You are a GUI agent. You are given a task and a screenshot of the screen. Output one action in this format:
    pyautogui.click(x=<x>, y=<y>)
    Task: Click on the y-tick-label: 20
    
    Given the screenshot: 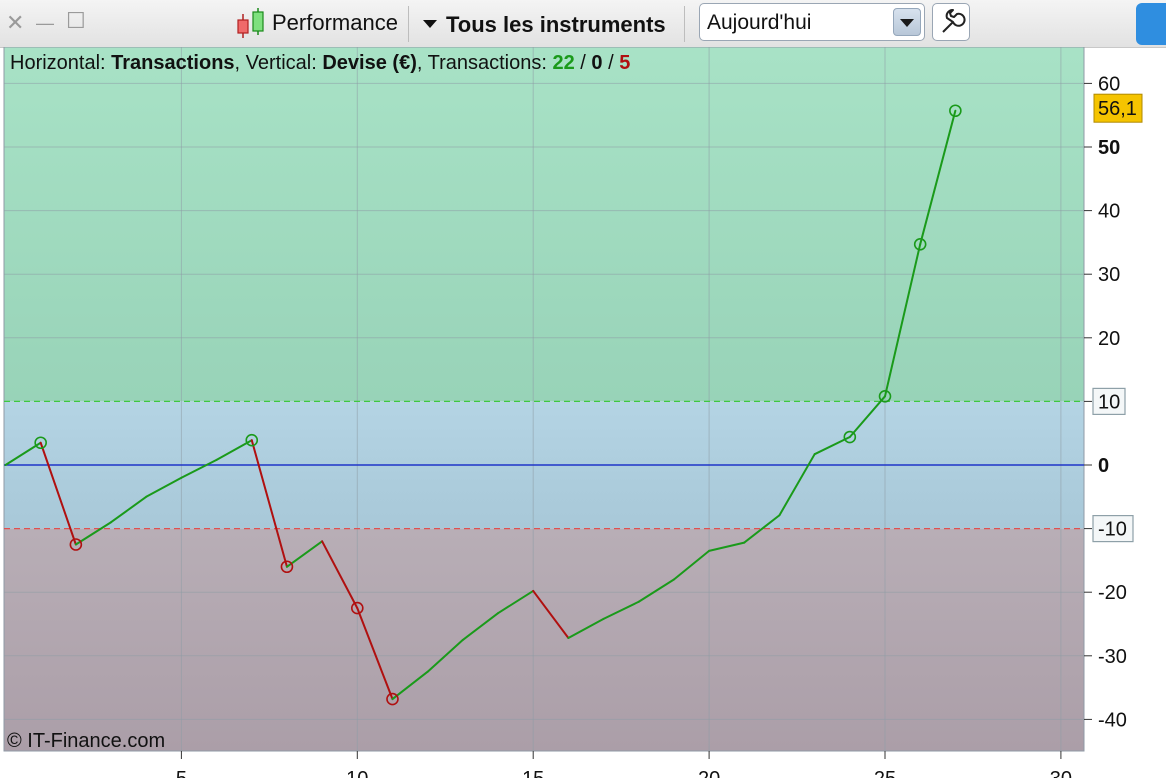 What is the action you would take?
    pyautogui.click(x=1109, y=339)
    